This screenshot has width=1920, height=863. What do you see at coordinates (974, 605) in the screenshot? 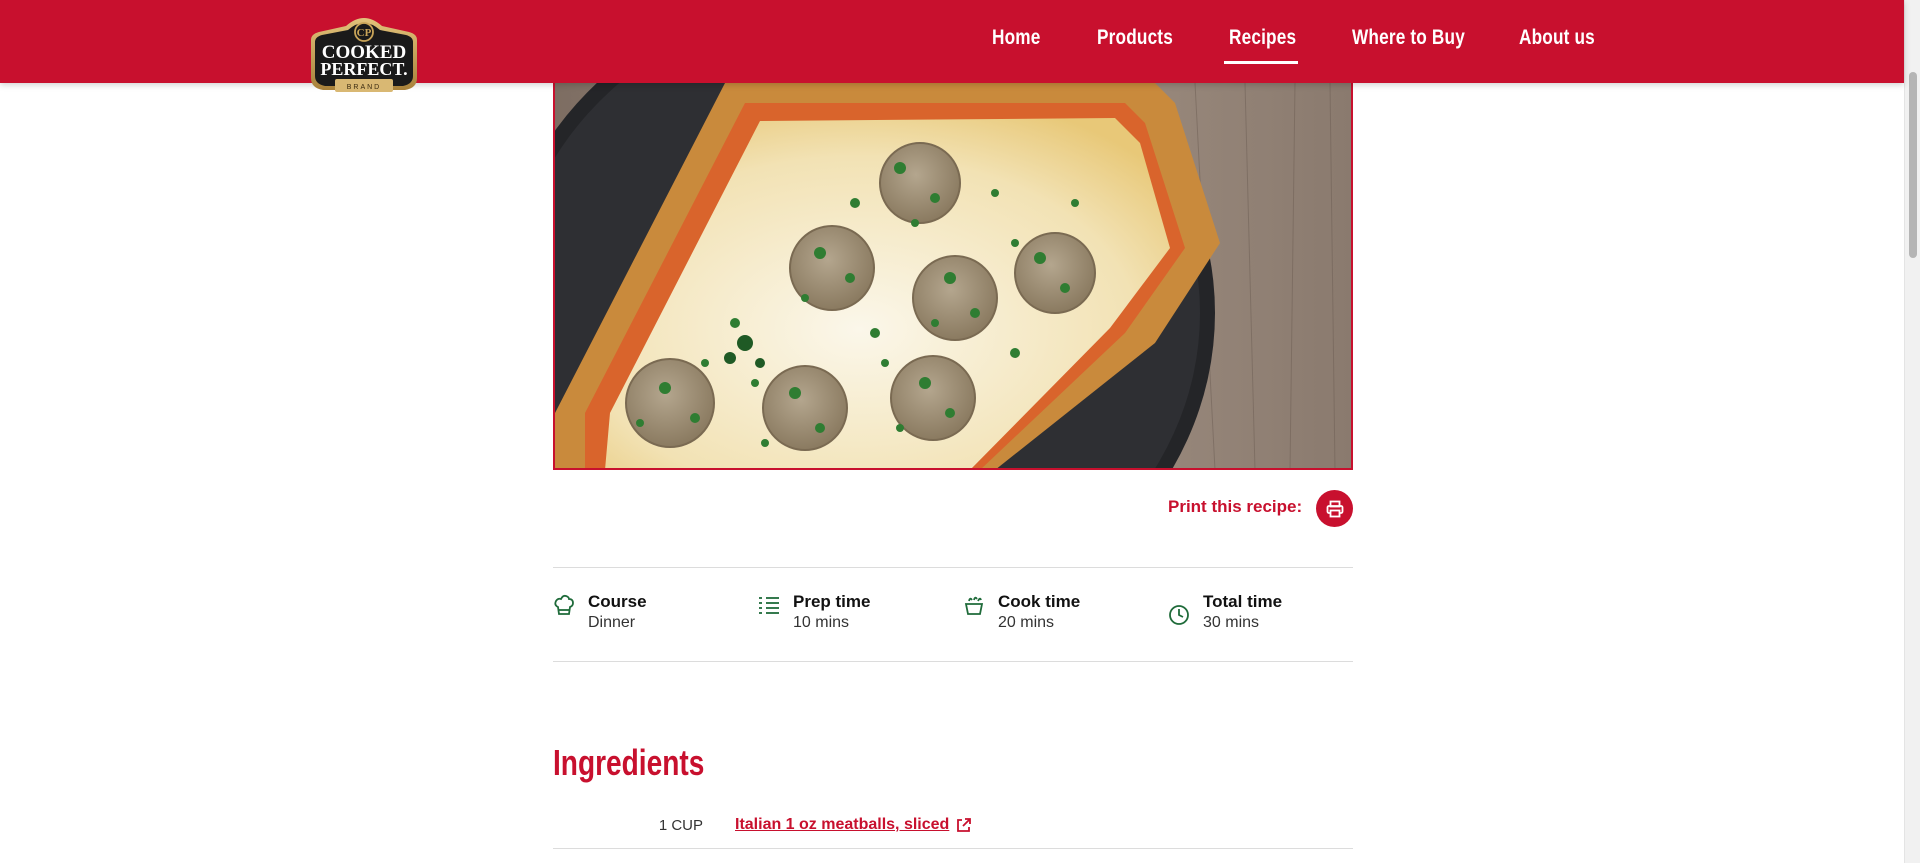
I see `pot-icon` at bounding box center [974, 605].